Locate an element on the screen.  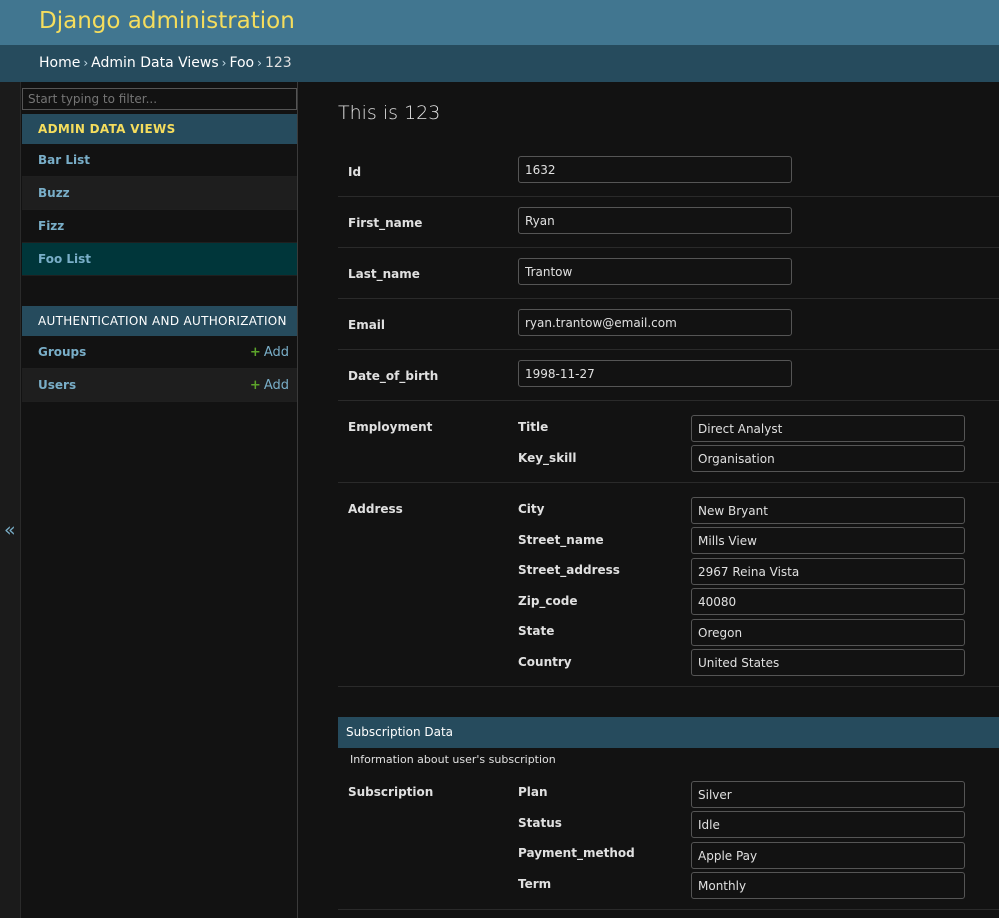
sidebar-item-groups: Groups + Add is located at coordinates (159, 352).